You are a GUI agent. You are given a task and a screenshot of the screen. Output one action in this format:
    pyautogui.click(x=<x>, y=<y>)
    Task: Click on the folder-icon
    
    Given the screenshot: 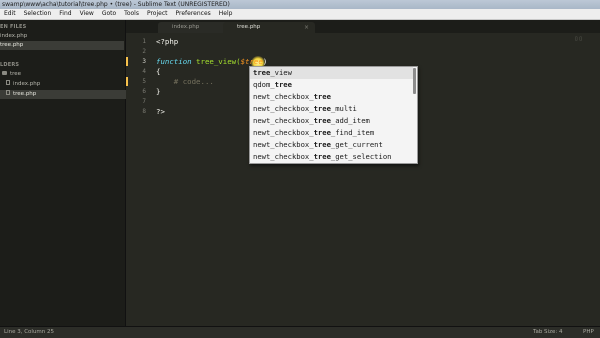 What is the action you would take?
    pyautogui.click(x=4, y=73)
    